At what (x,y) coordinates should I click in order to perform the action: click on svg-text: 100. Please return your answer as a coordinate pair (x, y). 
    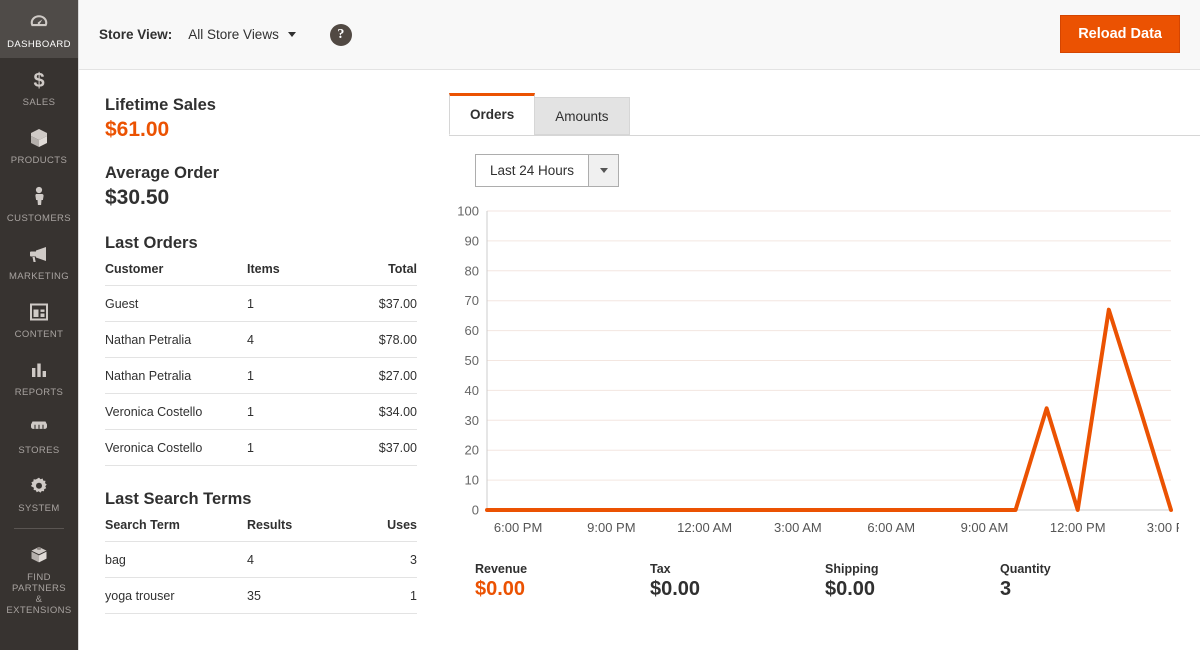
    Looking at the image, I should click on (468, 211).